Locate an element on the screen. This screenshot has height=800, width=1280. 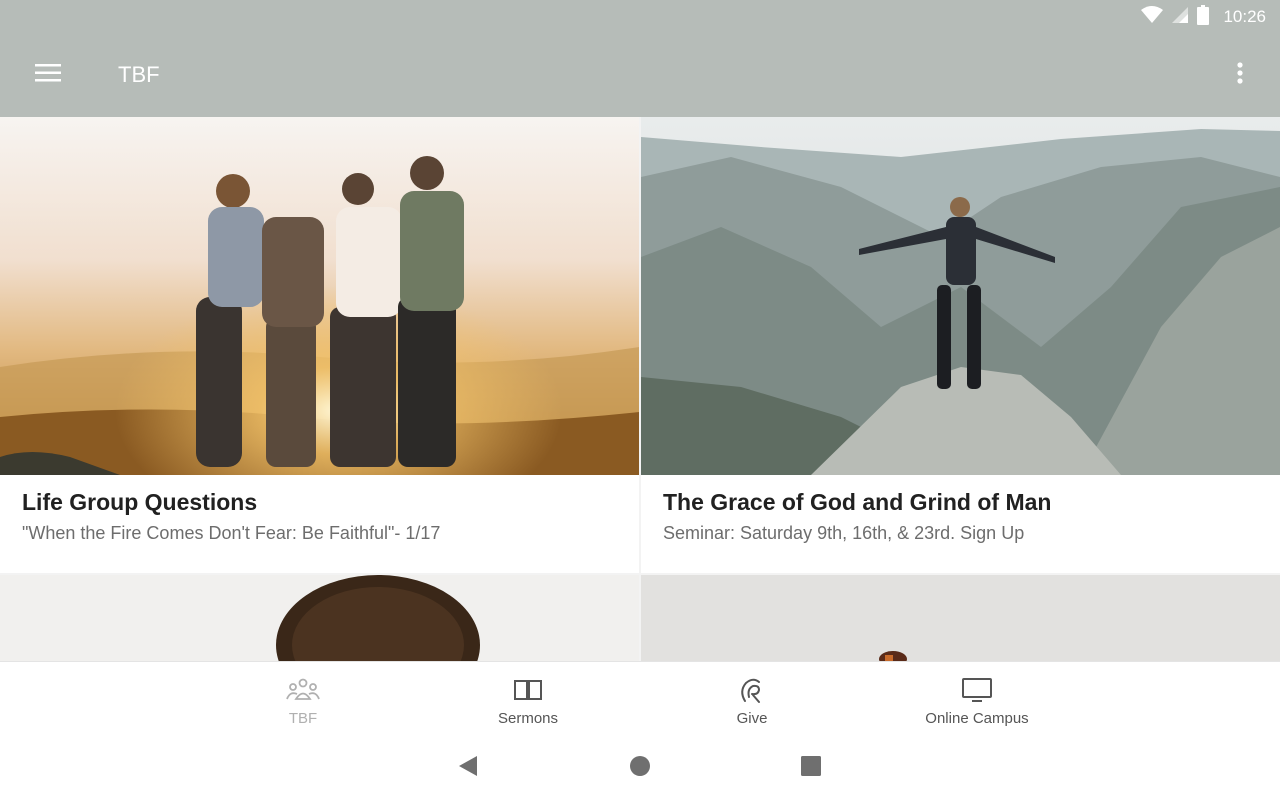
more-vert-icon is located at coordinates (1240, 75).